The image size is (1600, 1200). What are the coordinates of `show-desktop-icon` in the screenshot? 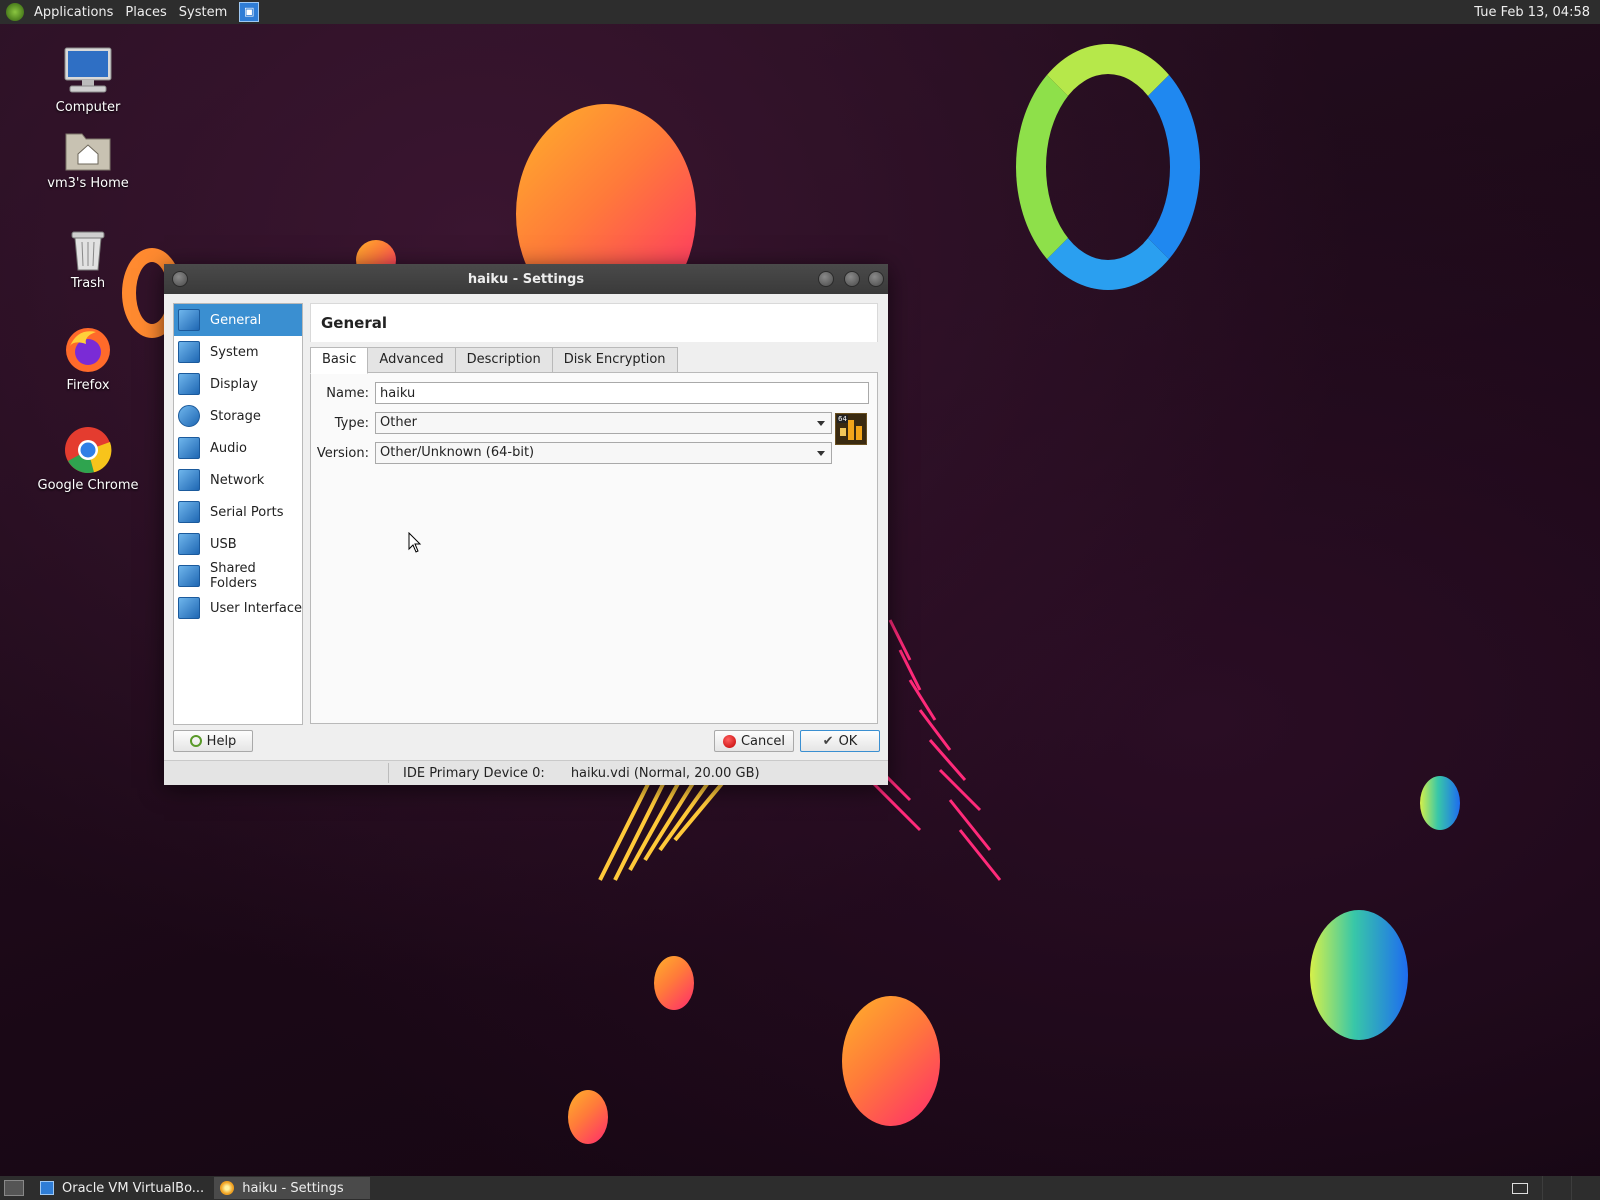 It's located at (14, 1188).